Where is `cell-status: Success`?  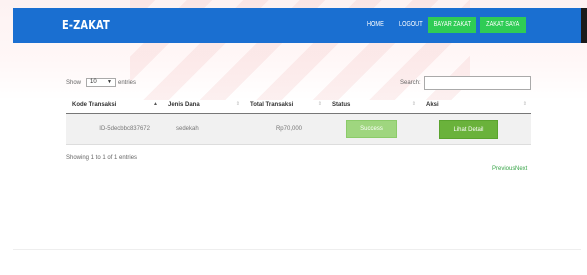
cell-status: Success is located at coordinates (373, 129).